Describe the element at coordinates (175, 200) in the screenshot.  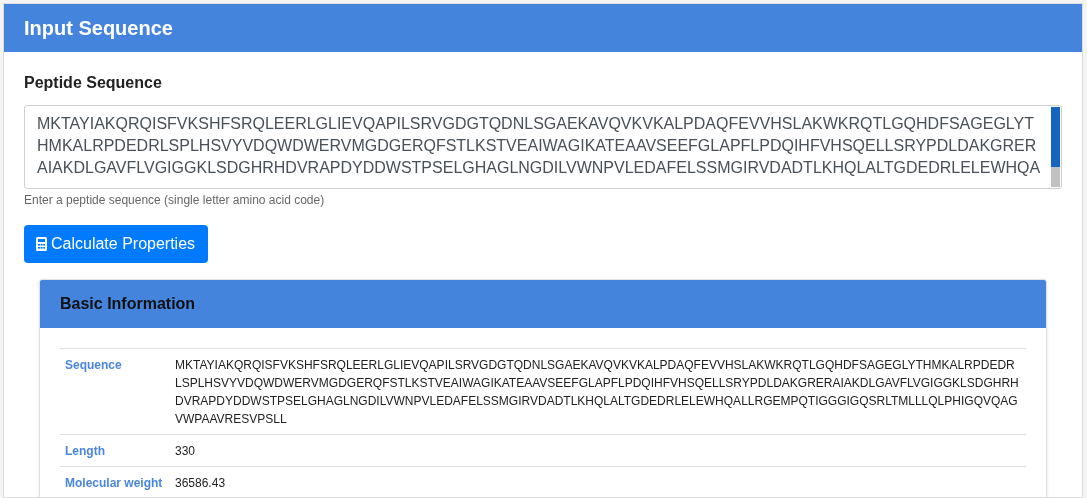
I see `help-text: Enter a peptide sequence (single letter amino acid code)` at that location.